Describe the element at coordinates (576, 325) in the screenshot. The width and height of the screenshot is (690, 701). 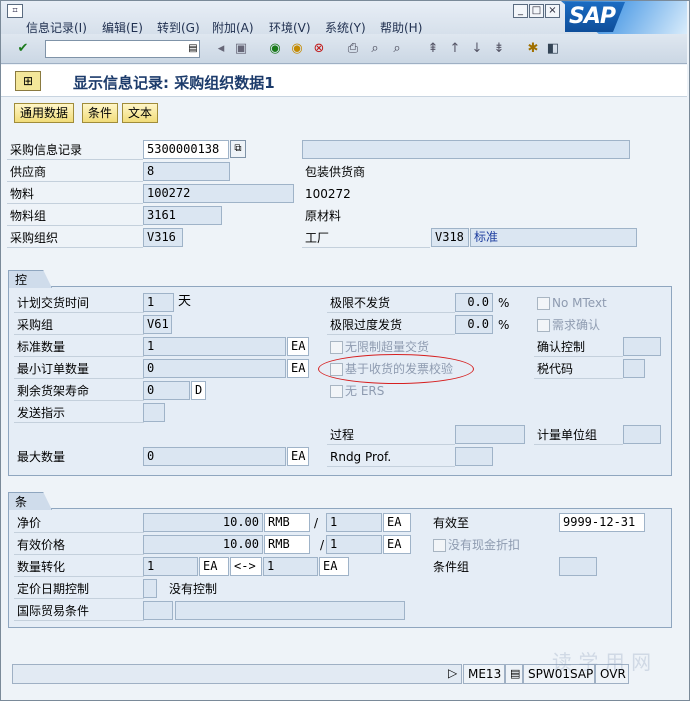
I see `conf-req-label: 需求确认` at that location.